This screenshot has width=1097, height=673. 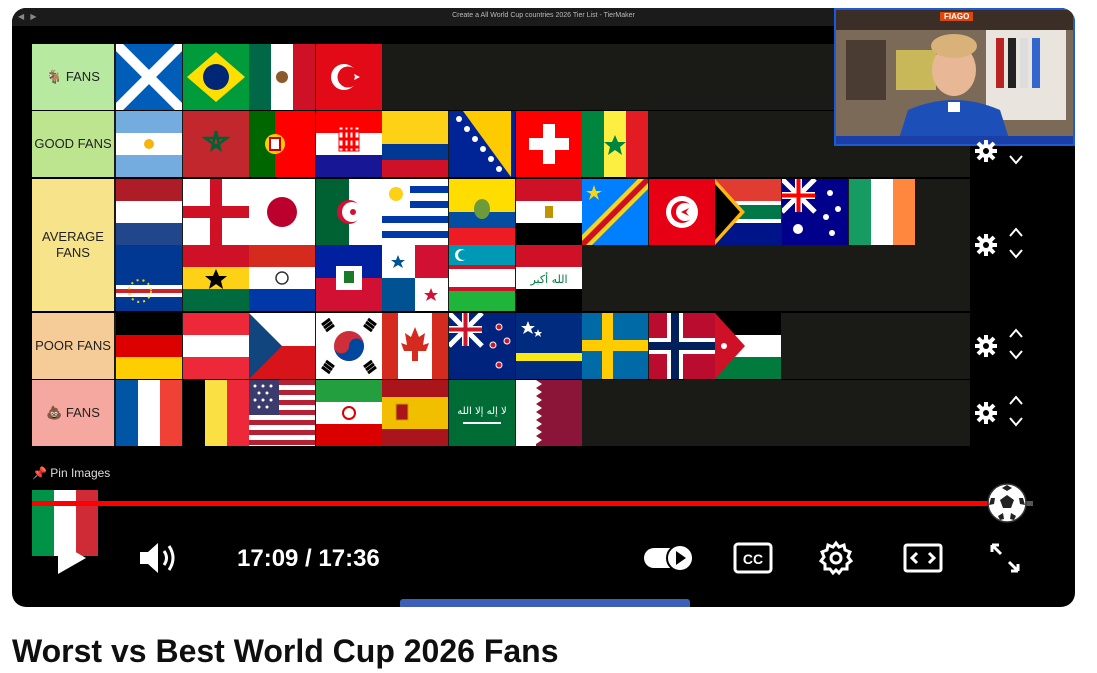 What do you see at coordinates (957, 16) in the screenshot?
I see `webcam-badge: FIAGO` at bounding box center [957, 16].